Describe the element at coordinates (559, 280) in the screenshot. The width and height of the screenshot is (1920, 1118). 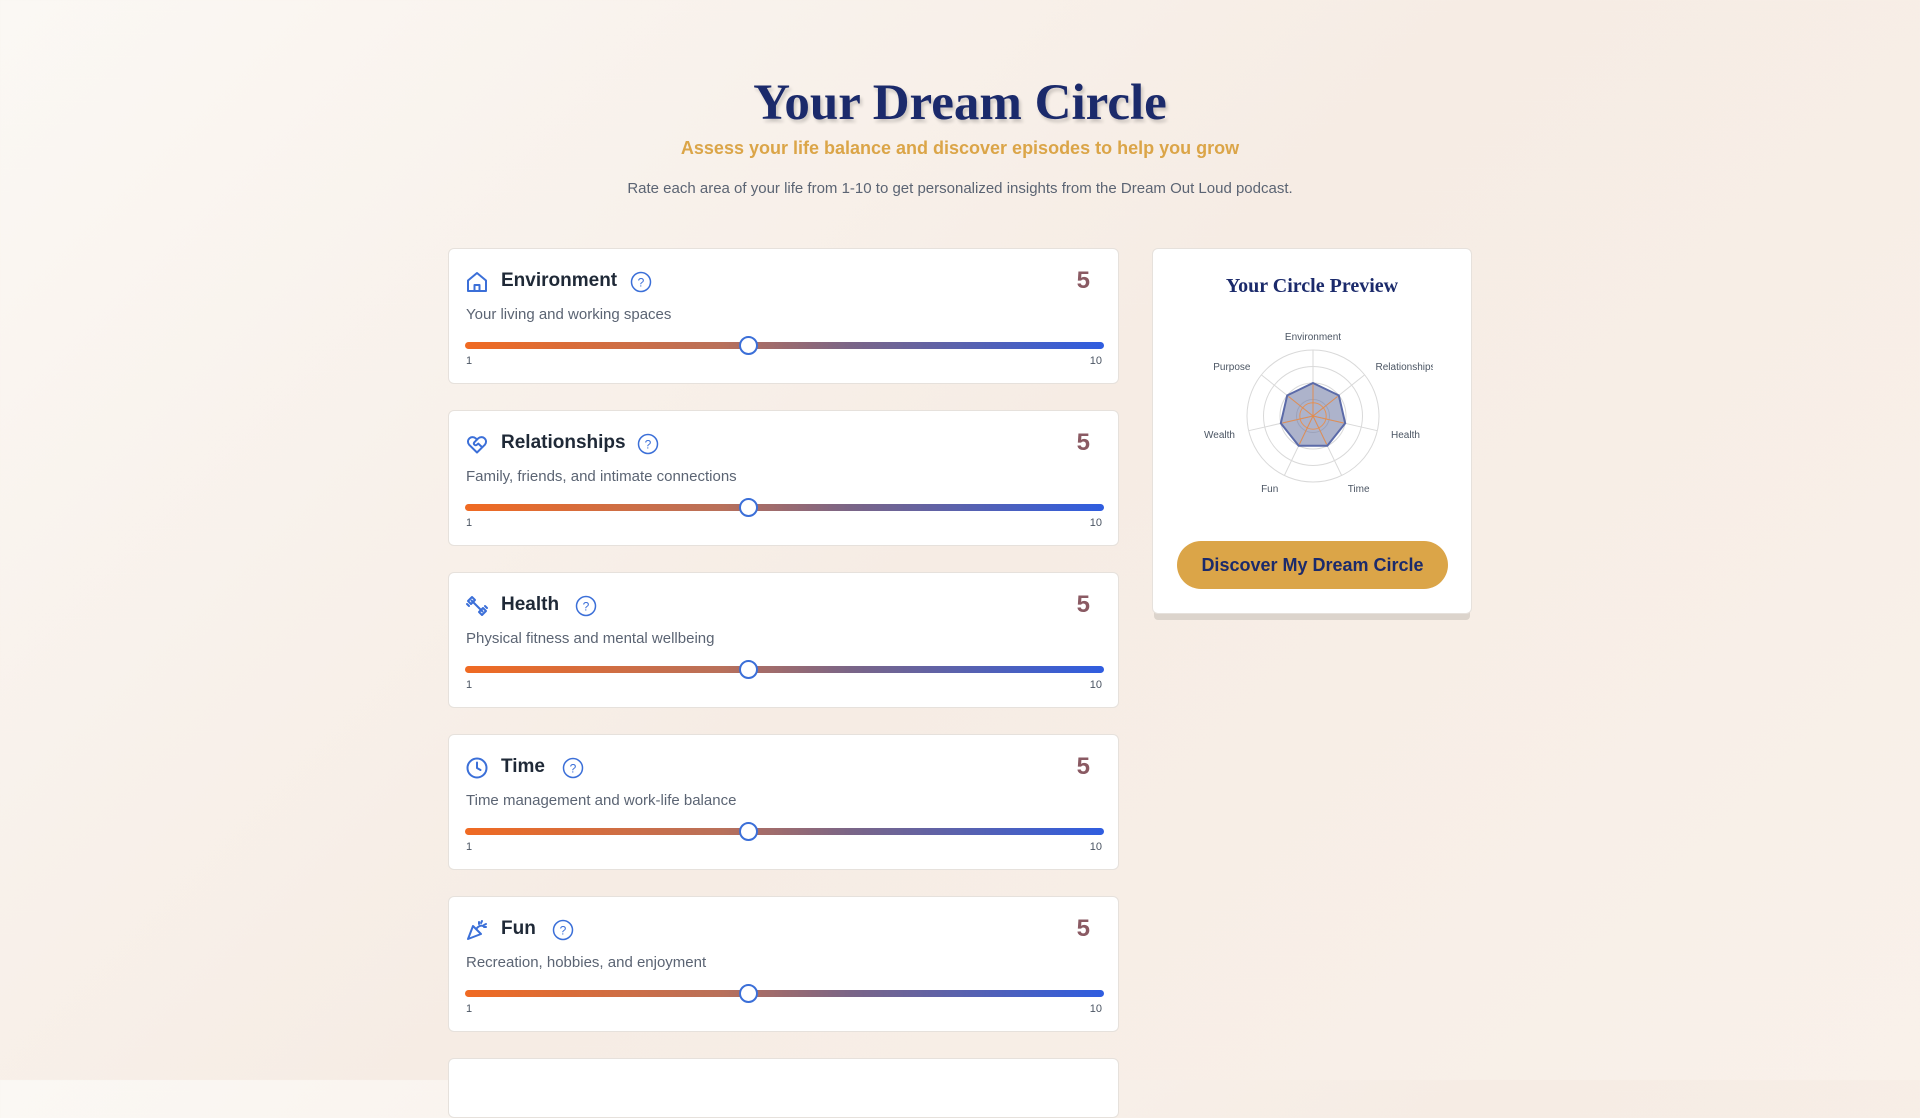
I see `category-name: Environment` at that location.